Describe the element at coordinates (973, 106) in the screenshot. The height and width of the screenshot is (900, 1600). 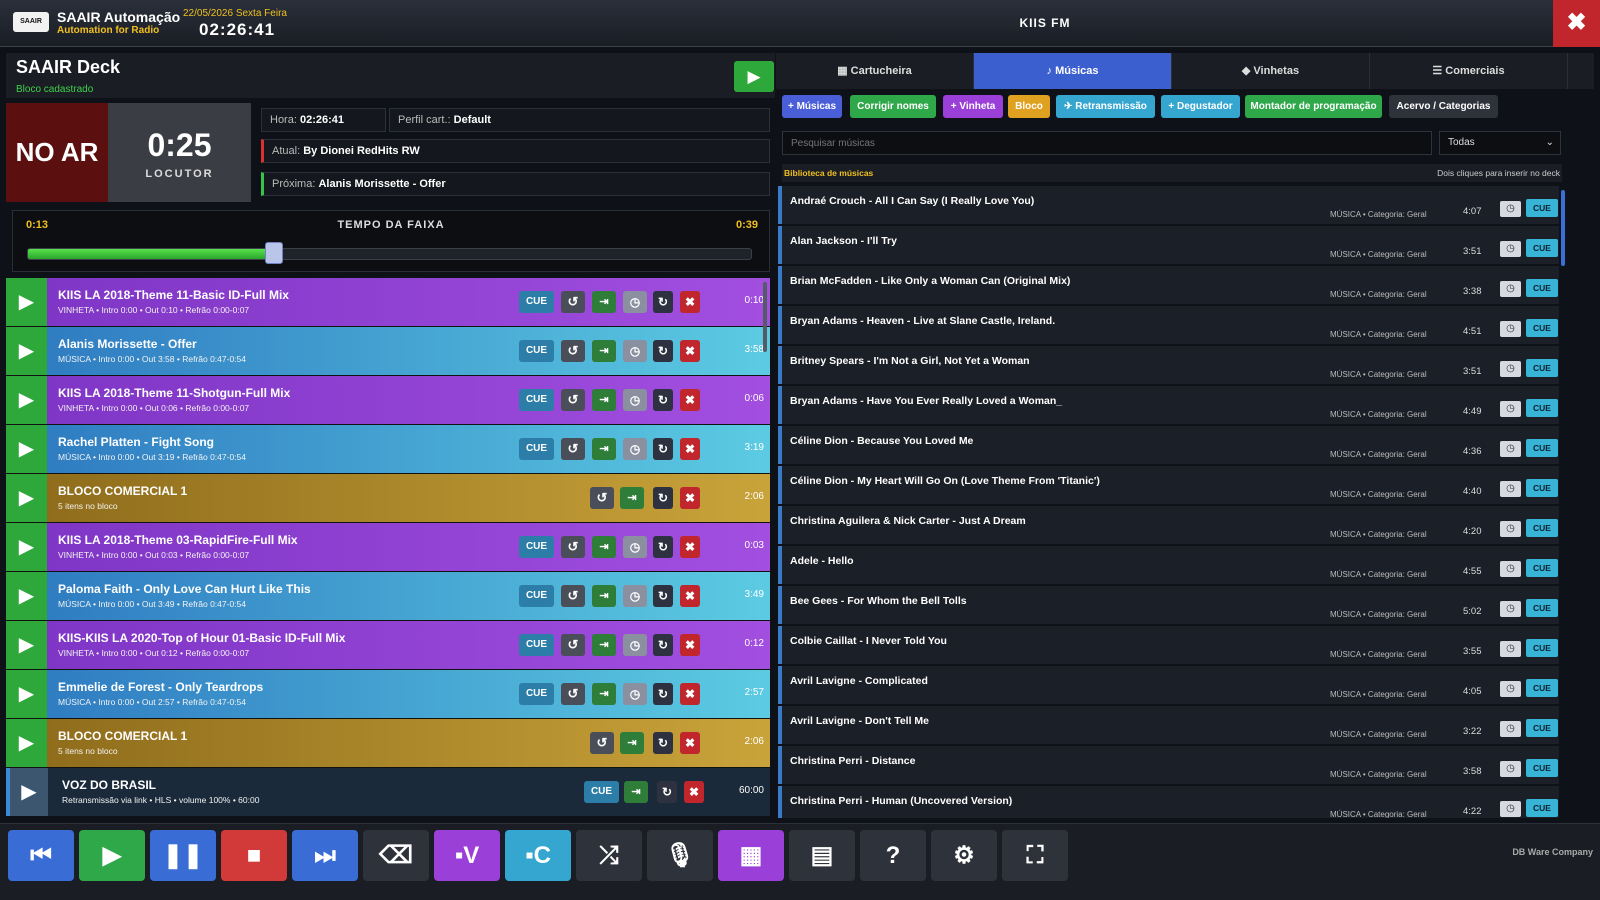
I see `library-action-button: + Vinheta` at that location.